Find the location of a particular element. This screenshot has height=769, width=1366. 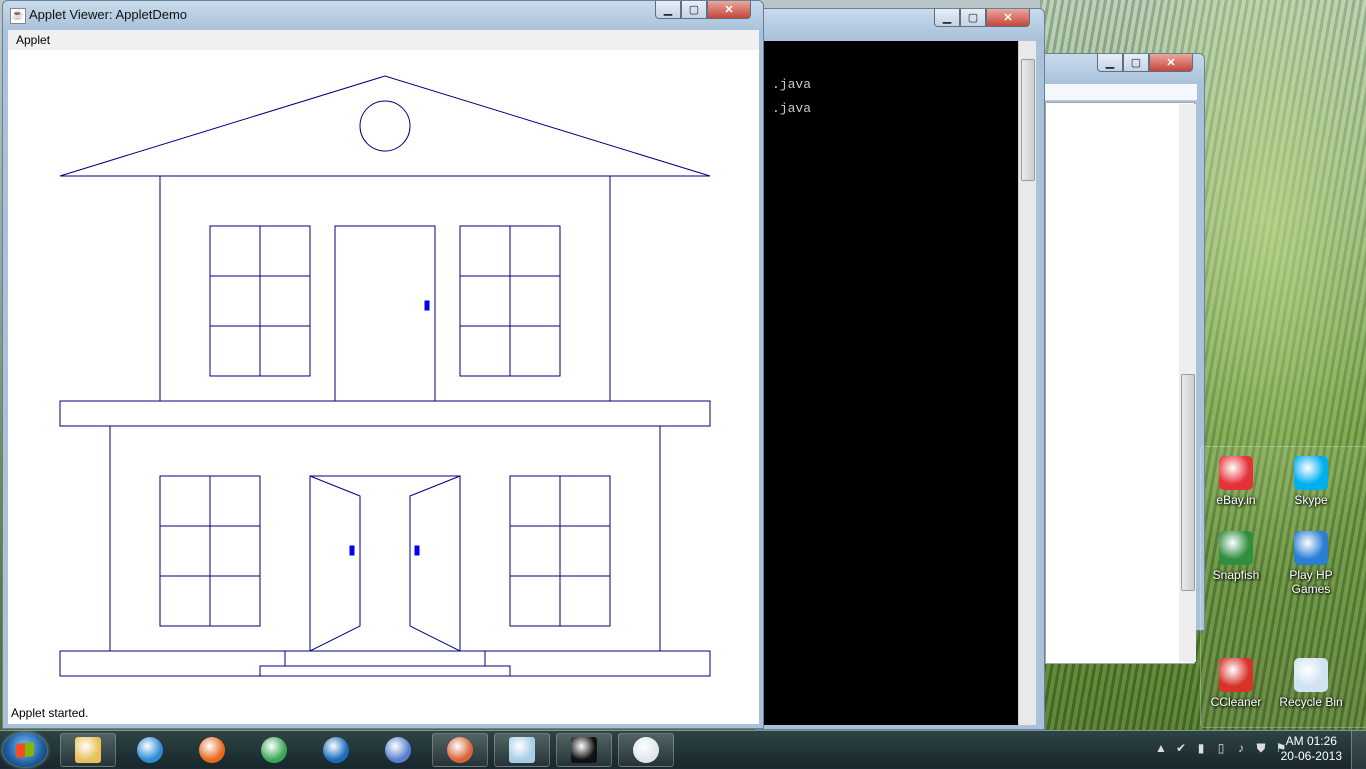

volume-icon: ♪ is located at coordinates (1241, 749).